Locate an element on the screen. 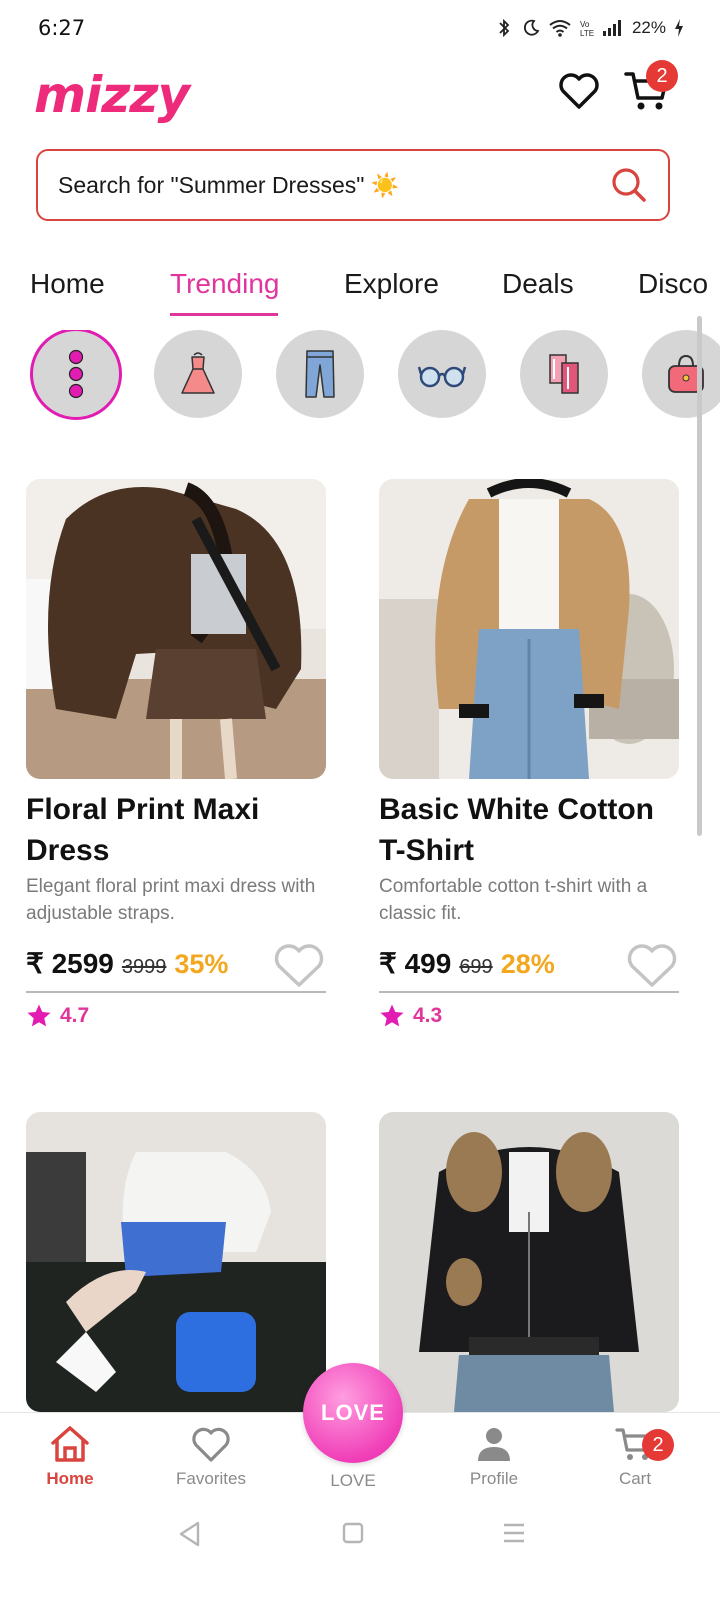  nav-cart-label: Cart is located at coordinates (635, 1478).